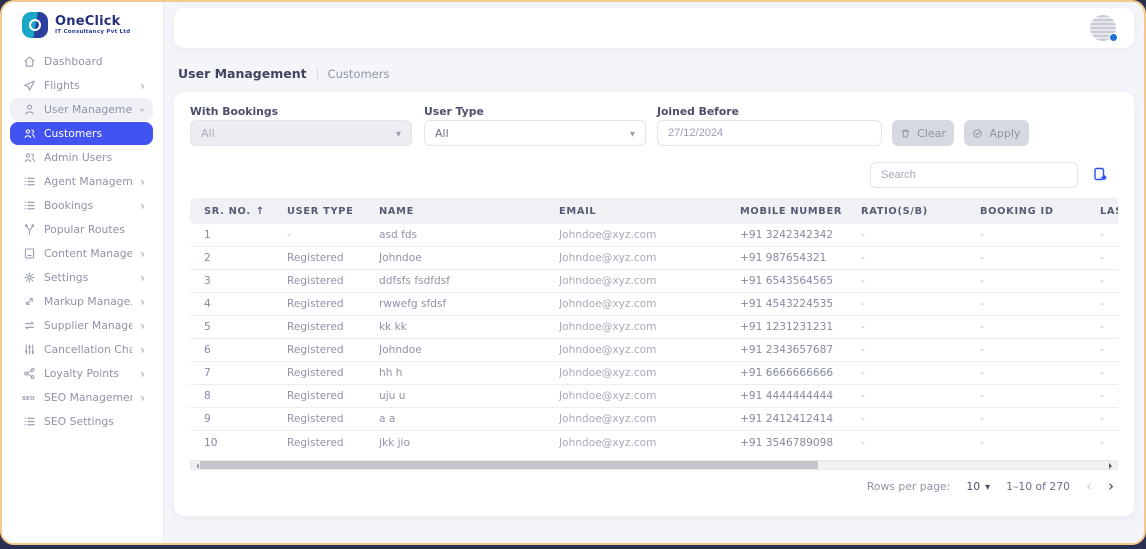  Describe the element at coordinates (1112, 466) in the screenshot. I see `scroll-right-icon` at that location.